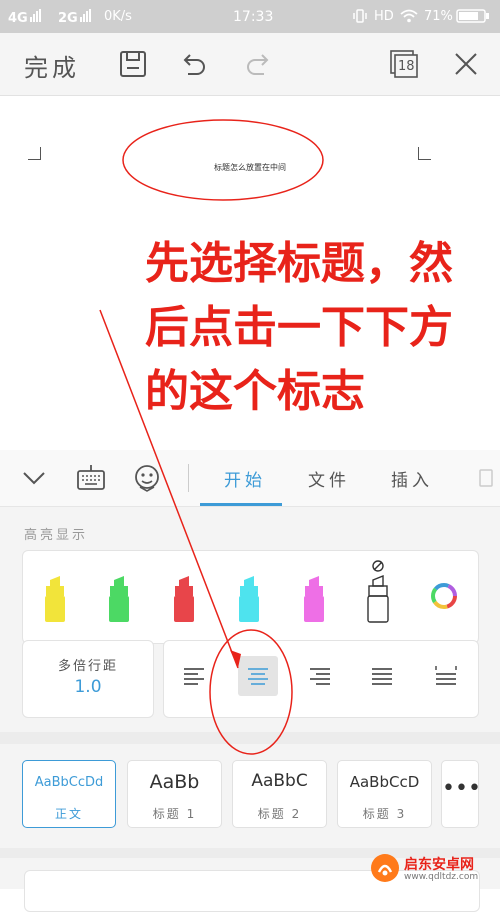 The height and width of the screenshot is (912, 500). Describe the element at coordinates (249, 601) in the screenshot. I see `highlighter-cyan-icon` at that location.